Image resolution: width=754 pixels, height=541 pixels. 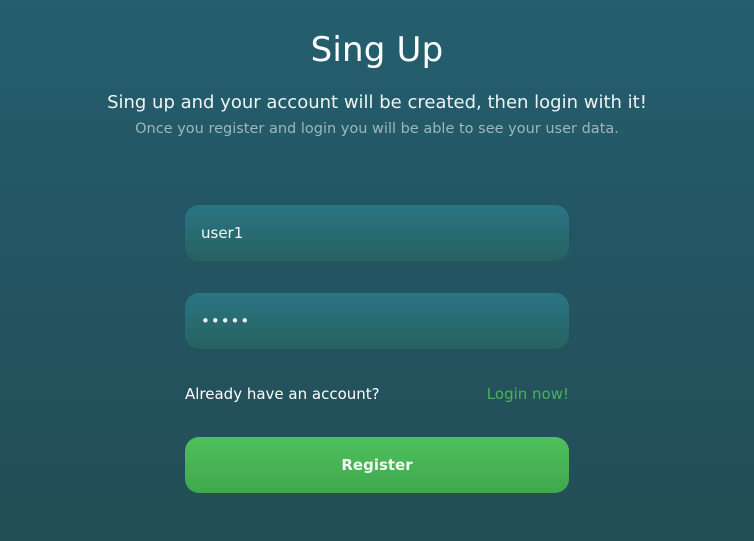 I want to click on login-now-link: Login now!, so click(x=528, y=394).